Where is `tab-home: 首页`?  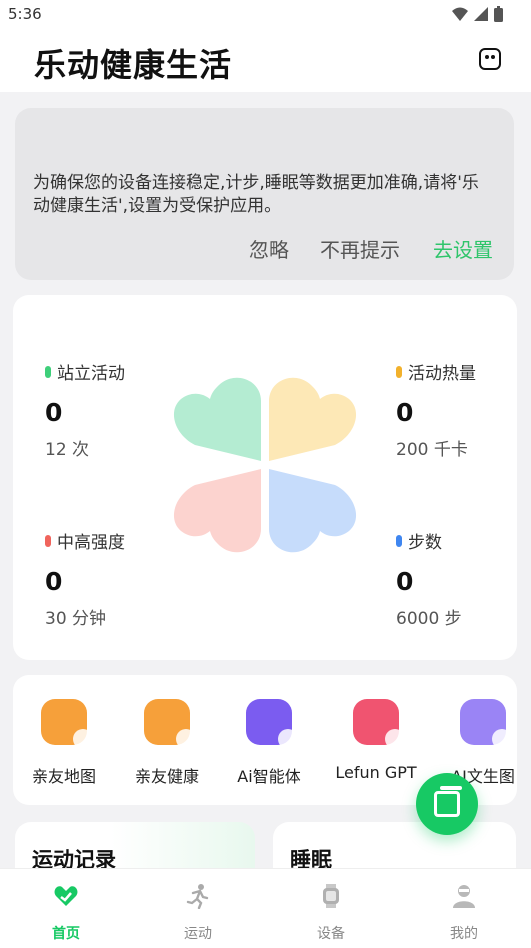
tab-home: 首页 is located at coordinates (66, 908).